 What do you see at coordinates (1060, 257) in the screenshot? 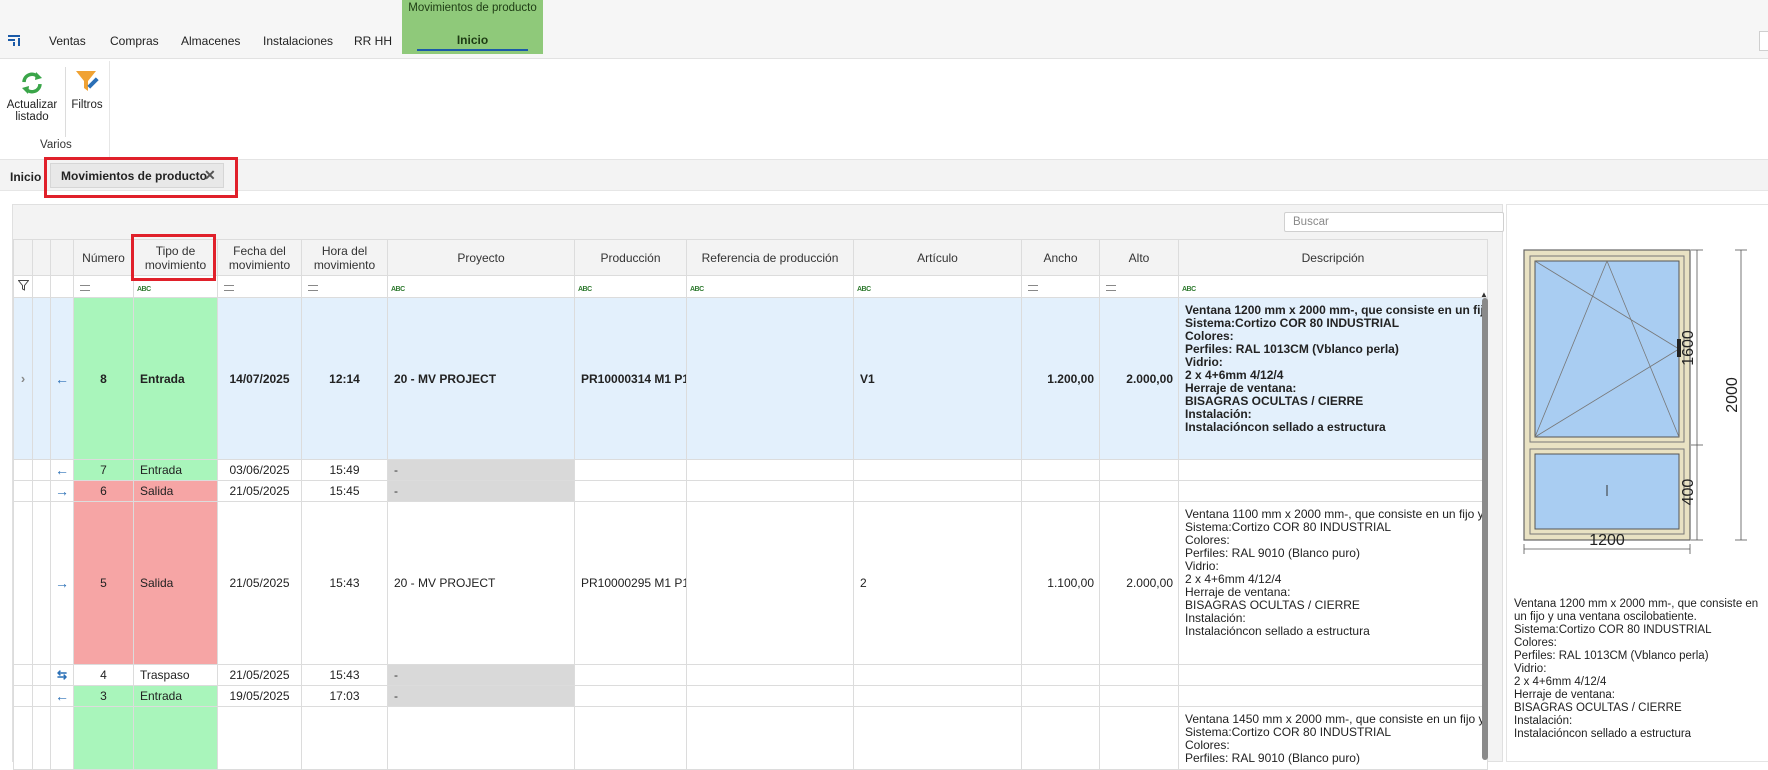
I see `header-ancho: Ancho` at bounding box center [1060, 257].